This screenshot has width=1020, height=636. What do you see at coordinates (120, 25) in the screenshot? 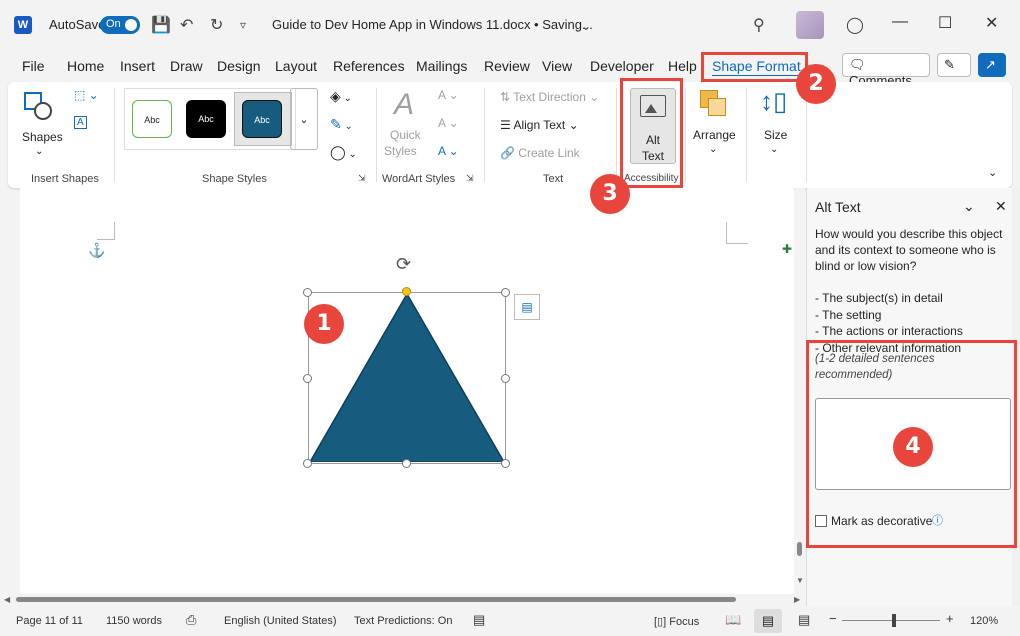
I see `autosave-toggle: On` at bounding box center [120, 25].